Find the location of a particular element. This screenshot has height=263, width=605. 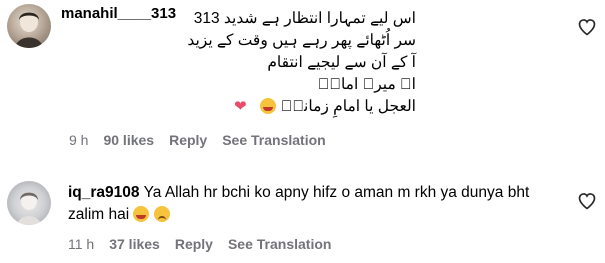

comment-line: سر اُٹھائے پھر رہے ہیں وقت کے یزید is located at coordinates (301, 40).